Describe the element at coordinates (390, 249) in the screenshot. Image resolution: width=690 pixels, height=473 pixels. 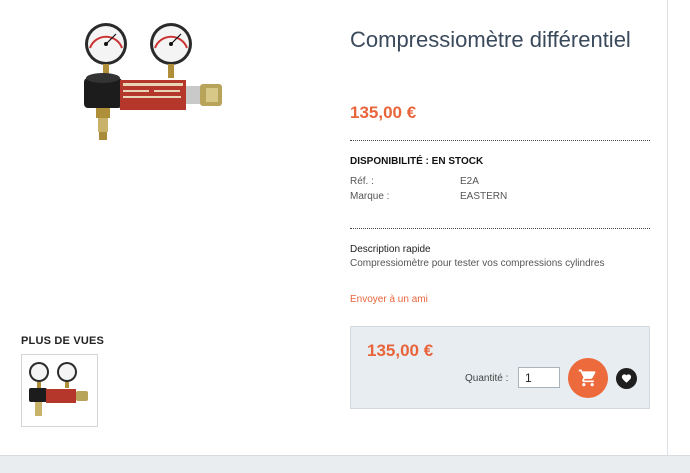
I see `short-description-title: Description rapide` at that location.